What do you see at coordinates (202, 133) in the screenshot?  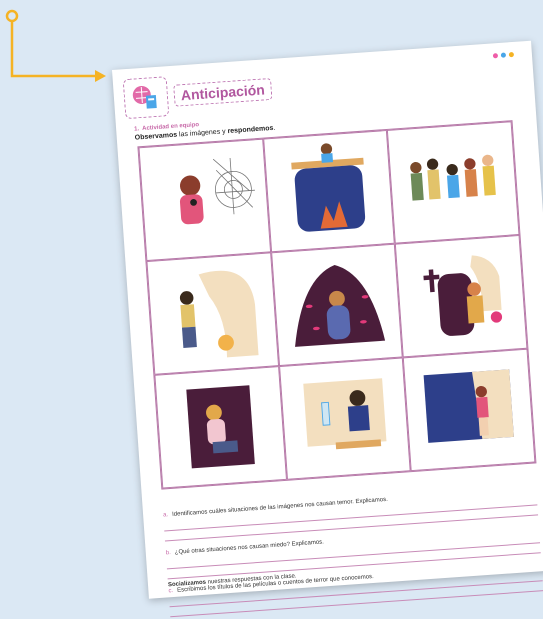 I see `instruction-mid: las imágenes y` at bounding box center [202, 133].